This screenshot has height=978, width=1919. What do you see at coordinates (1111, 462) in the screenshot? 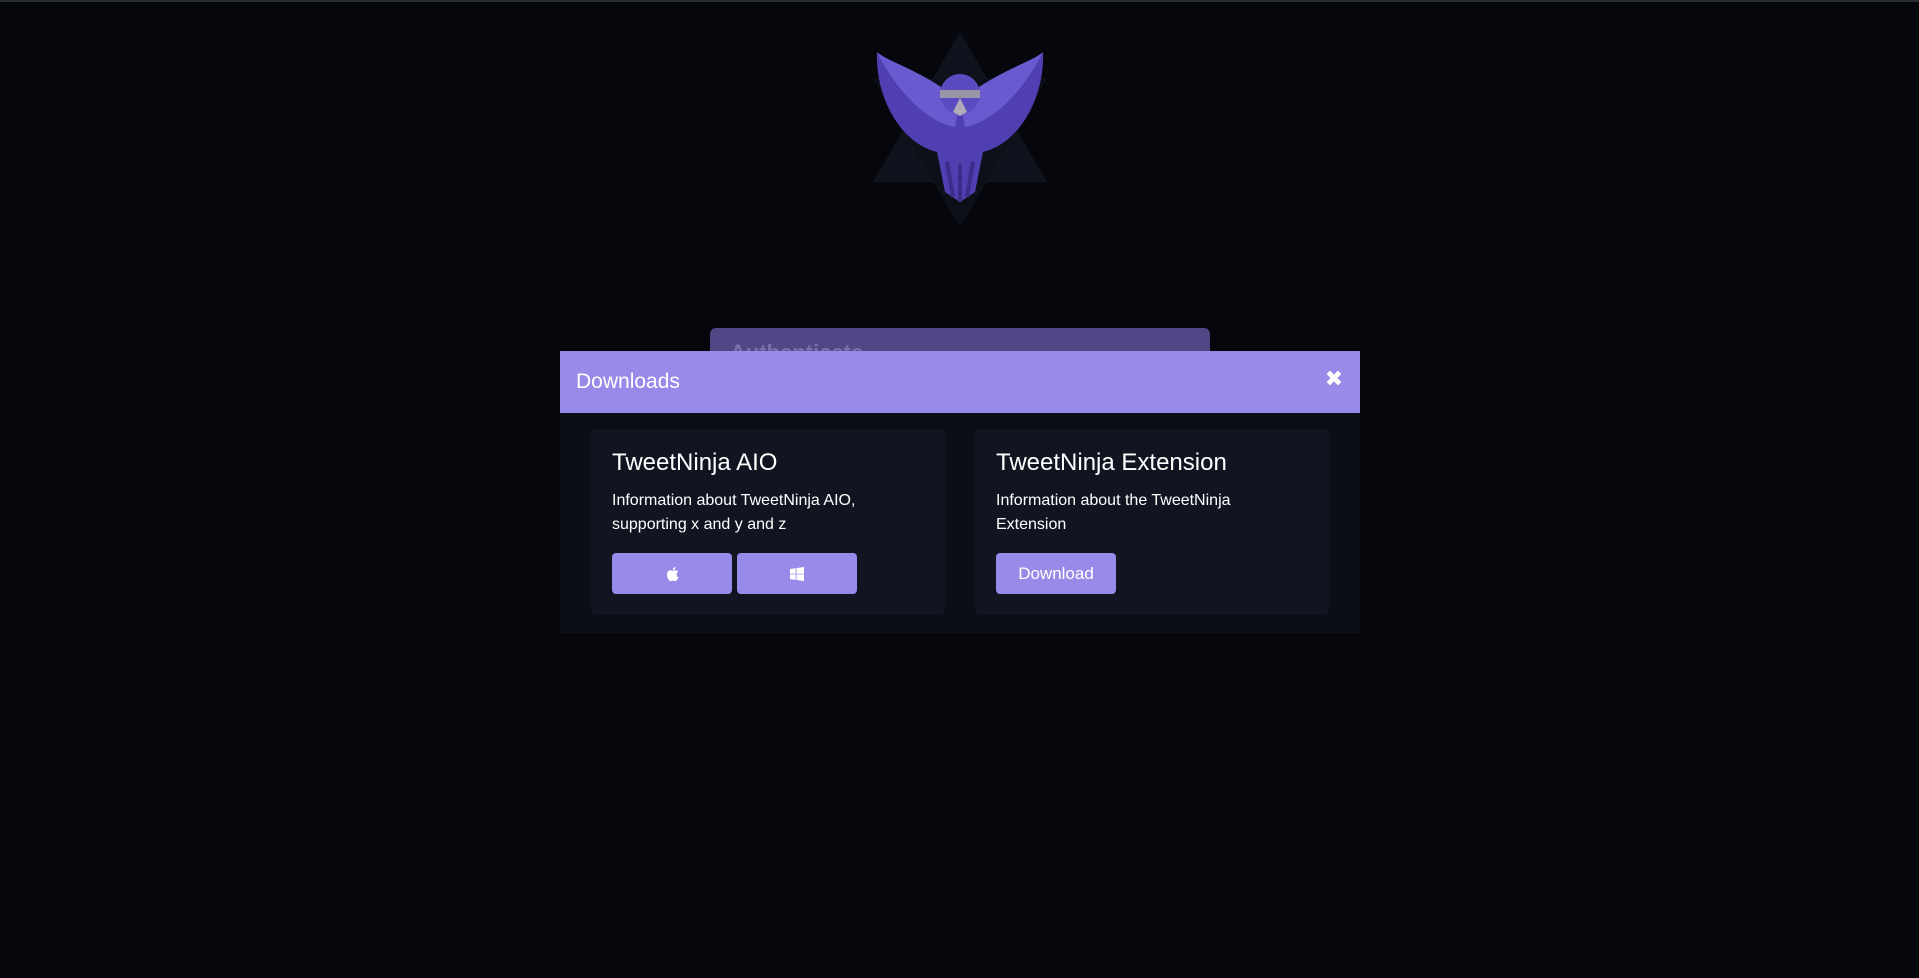
I see `card-title: TweetNinja Extension` at bounding box center [1111, 462].